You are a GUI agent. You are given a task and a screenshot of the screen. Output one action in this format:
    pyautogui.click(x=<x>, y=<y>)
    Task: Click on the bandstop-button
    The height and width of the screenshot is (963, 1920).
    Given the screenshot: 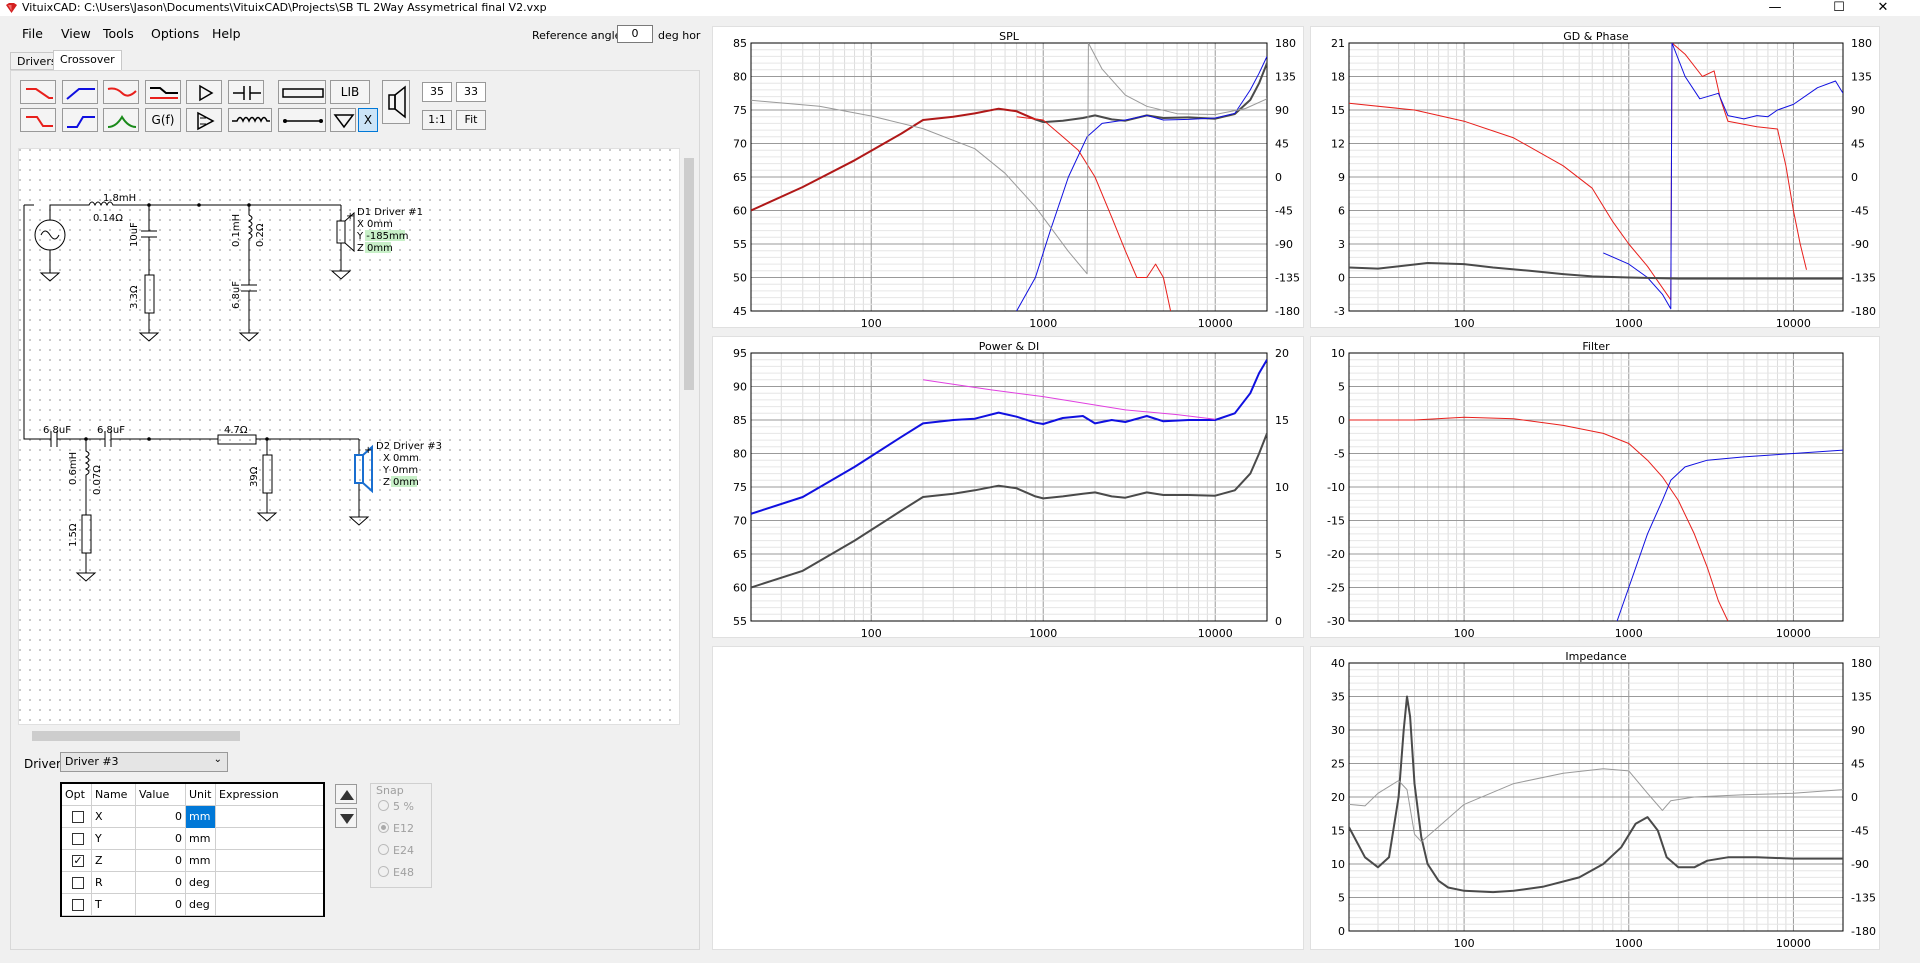 What is the action you would take?
    pyautogui.click(x=121, y=92)
    